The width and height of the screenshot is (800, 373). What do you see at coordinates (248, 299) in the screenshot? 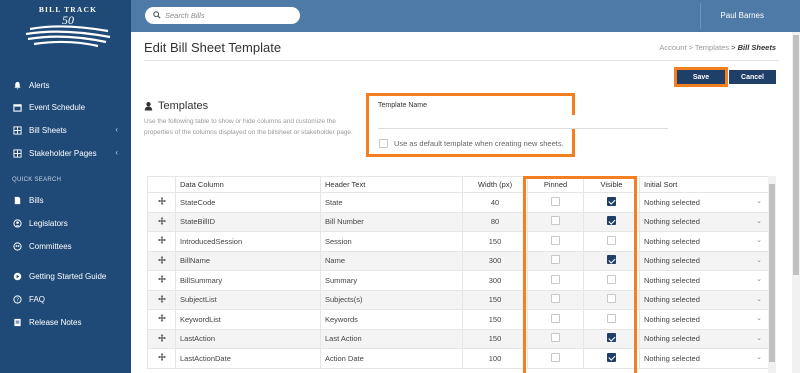
I see `data-column-cell: SubjectList` at bounding box center [248, 299].